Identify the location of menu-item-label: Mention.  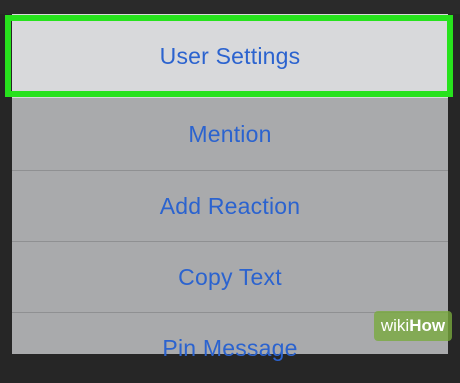
(230, 133).